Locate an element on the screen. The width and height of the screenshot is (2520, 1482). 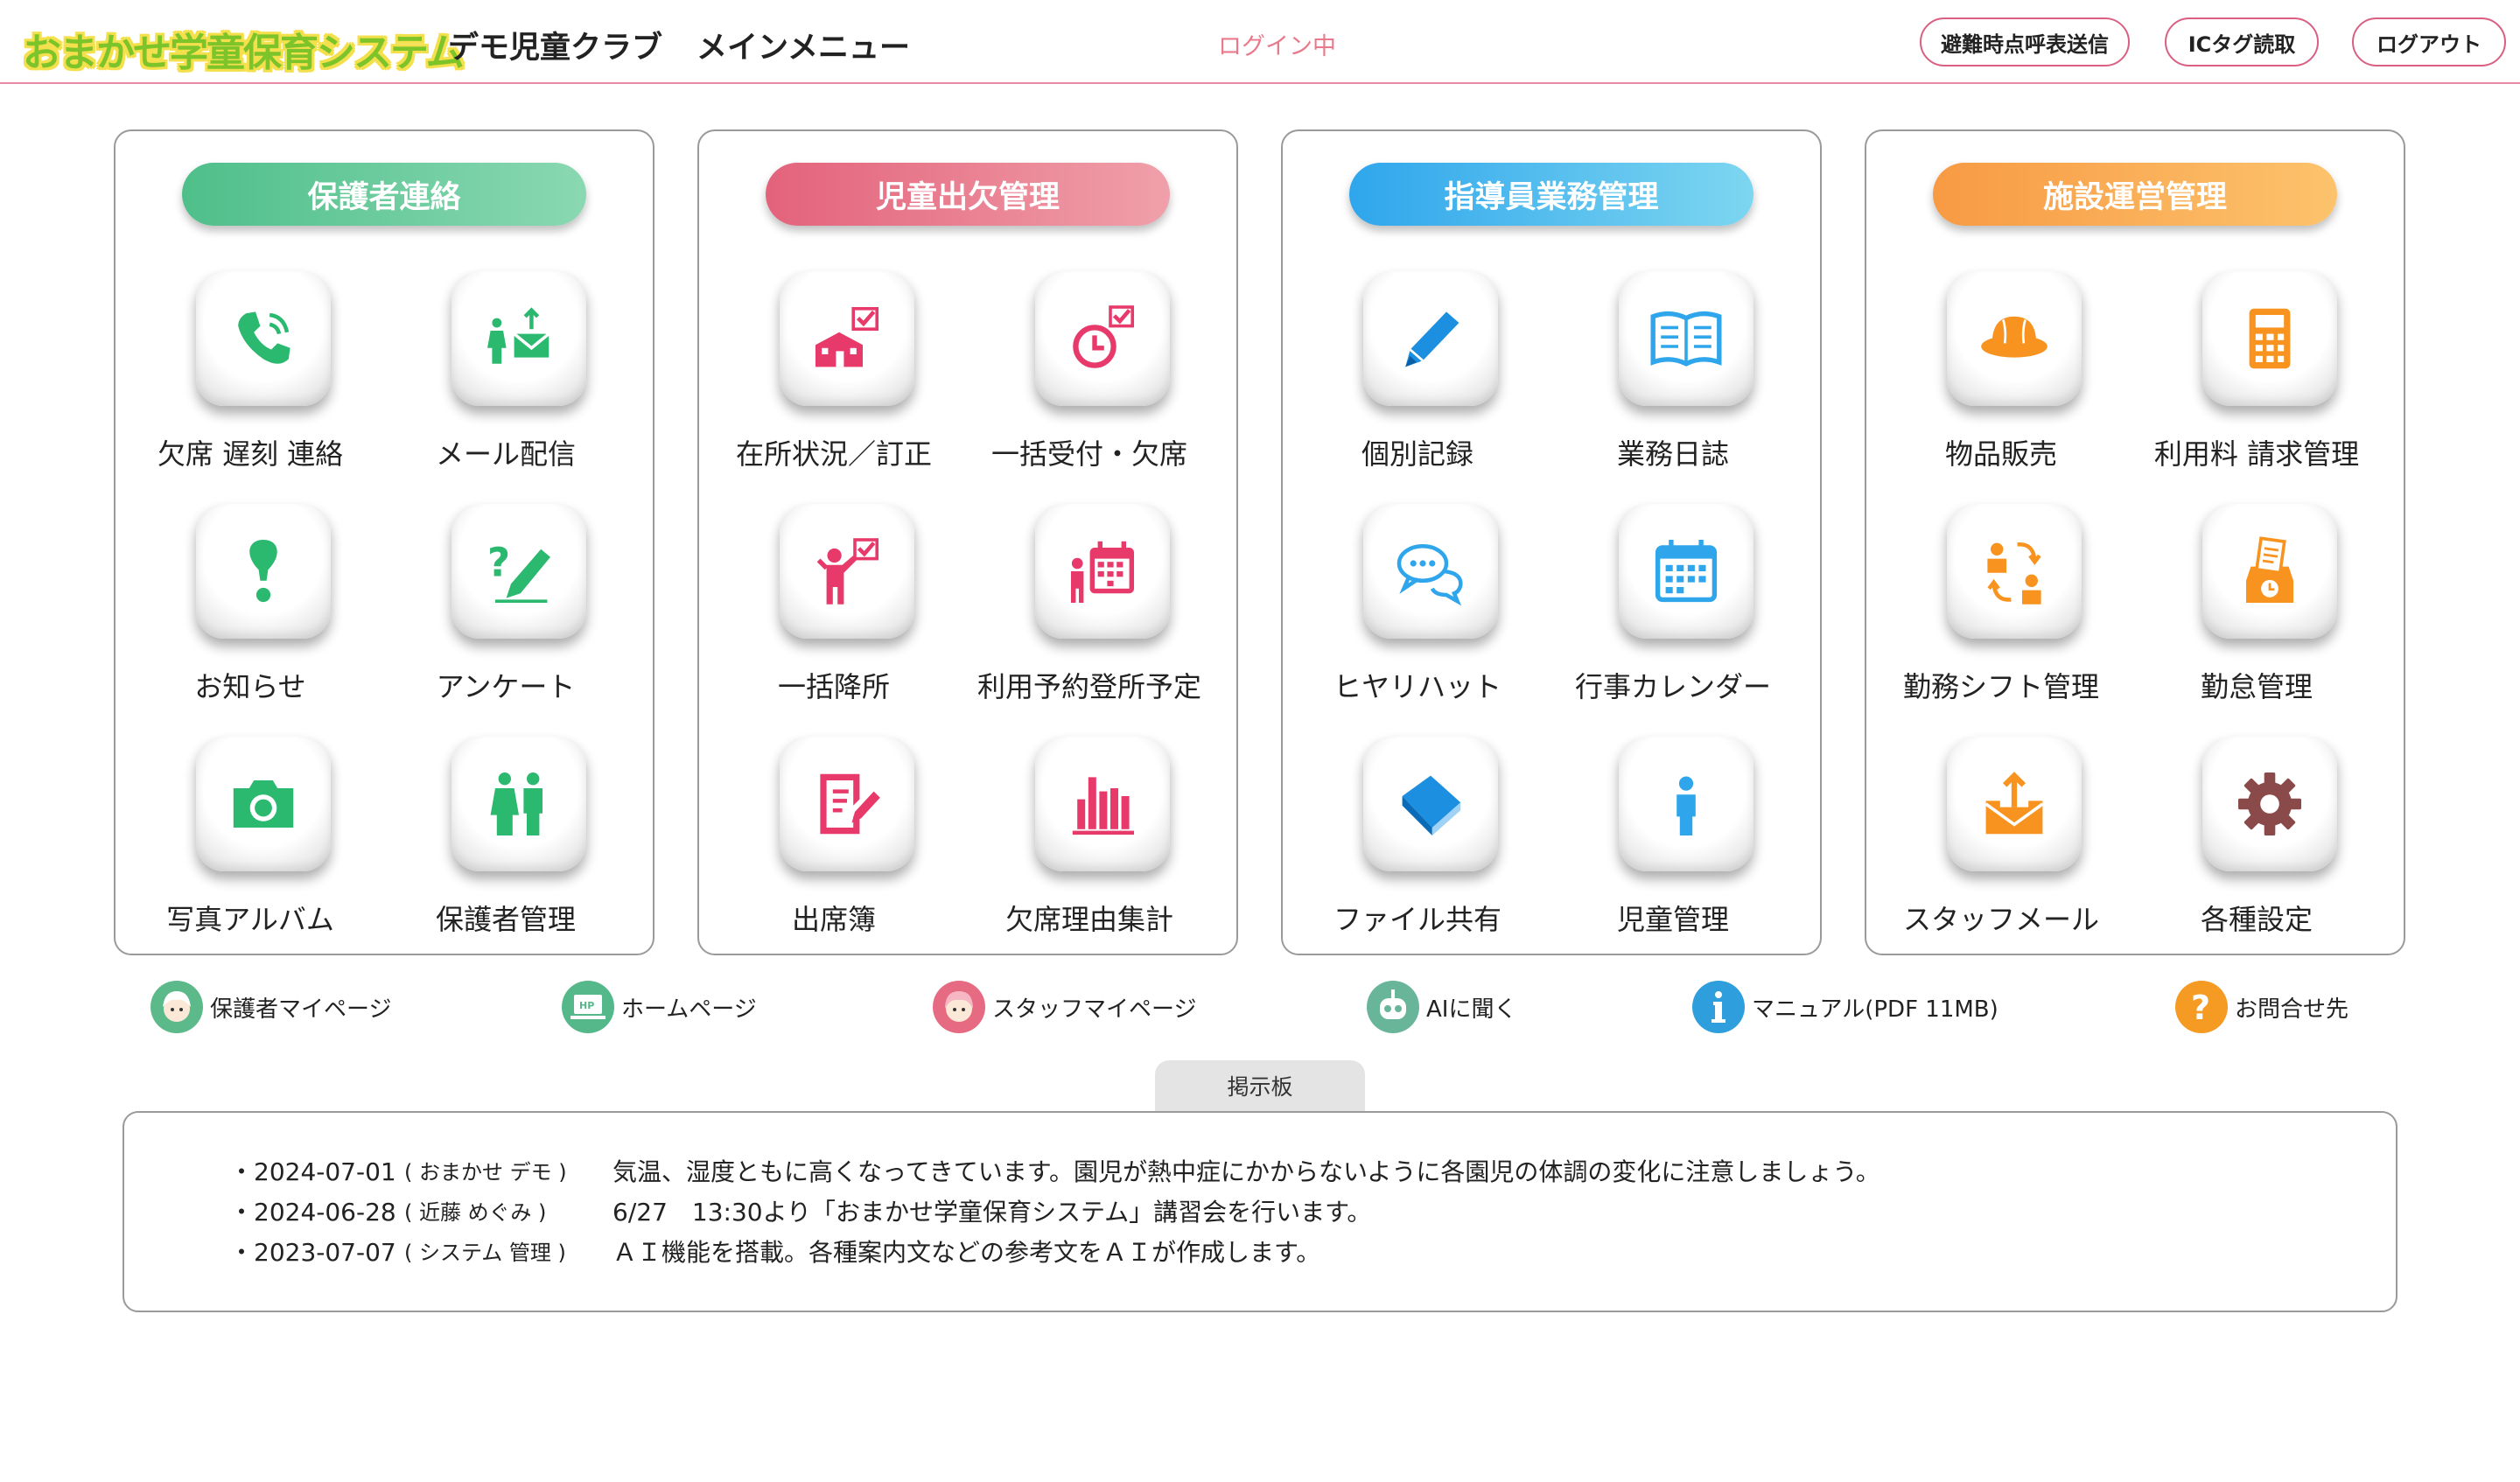
open-book-icon is located at coordinates (1686, 338).